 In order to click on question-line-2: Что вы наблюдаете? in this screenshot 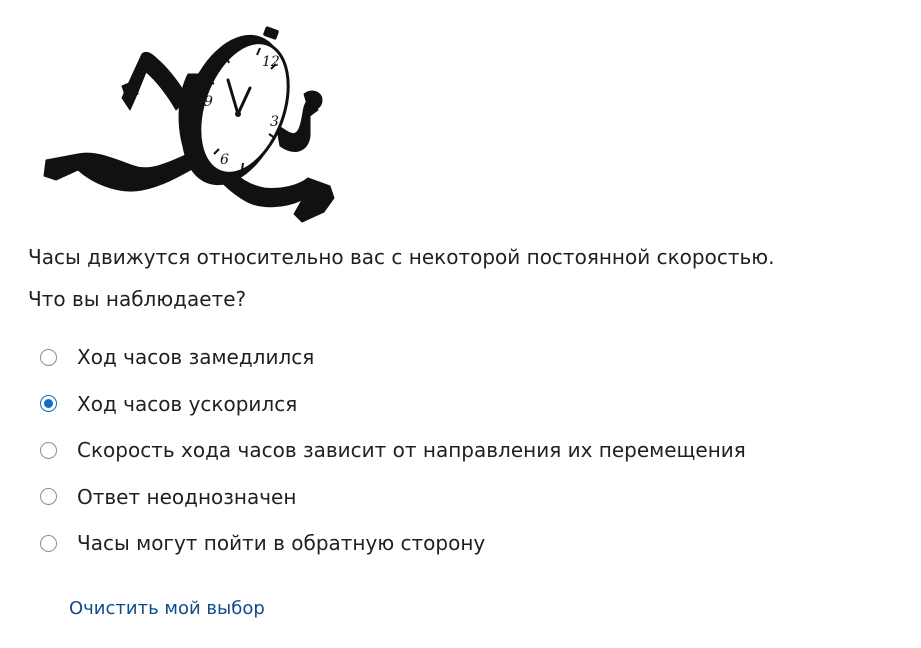, I will do `click(137, 299)`.